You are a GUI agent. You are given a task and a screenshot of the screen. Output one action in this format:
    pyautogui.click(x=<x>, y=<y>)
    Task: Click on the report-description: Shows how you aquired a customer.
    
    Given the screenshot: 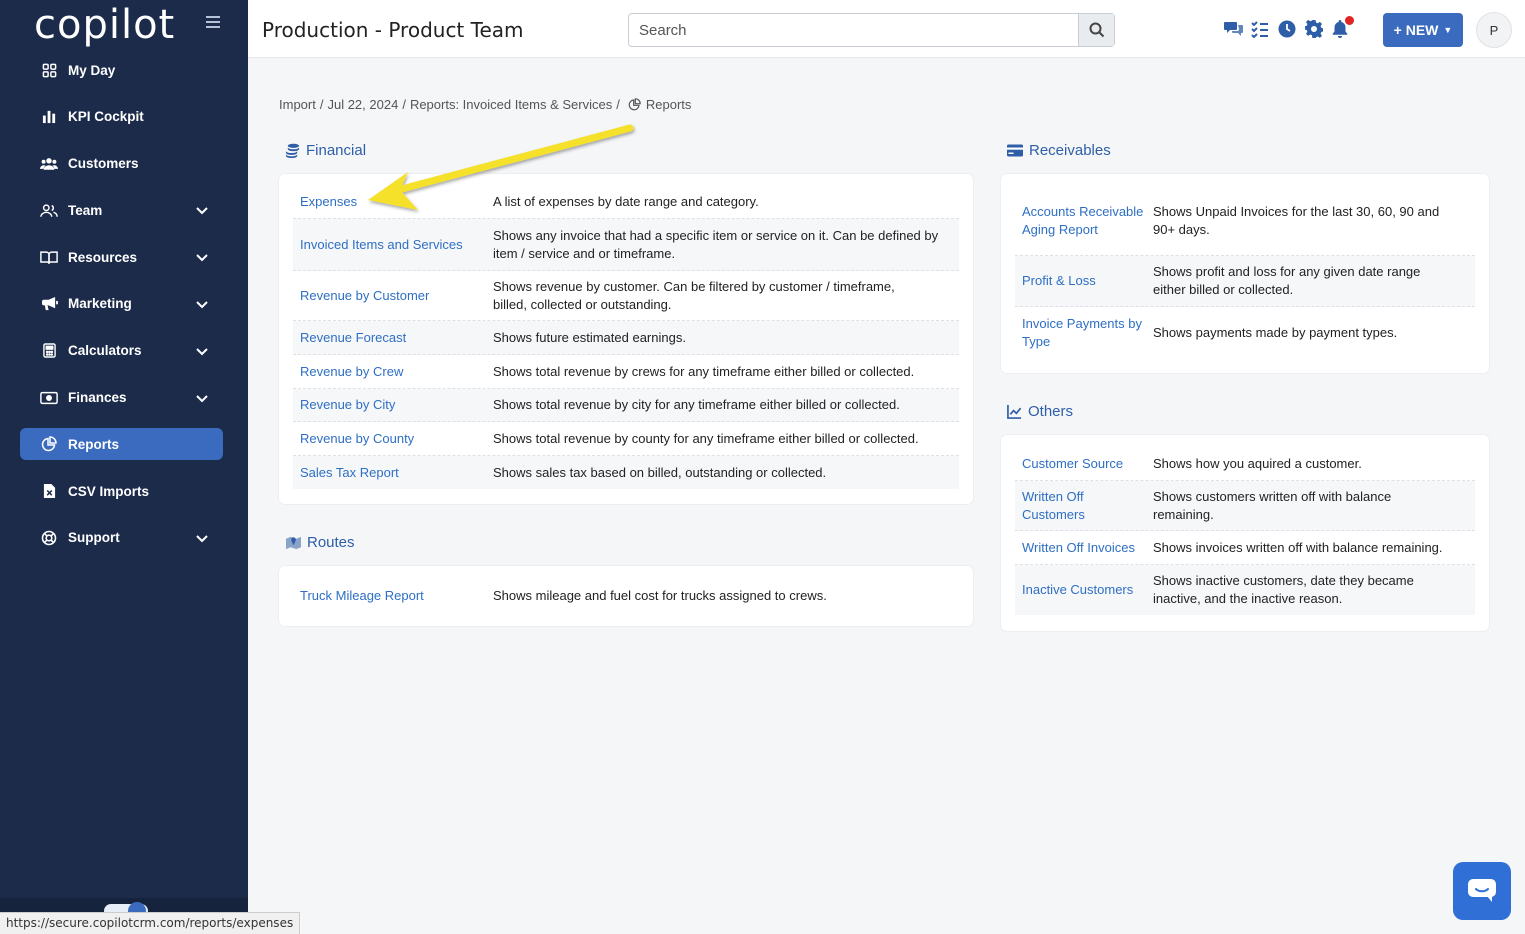 What is the action you would take?
    pyautogui.click(x=1257, y=463)
    